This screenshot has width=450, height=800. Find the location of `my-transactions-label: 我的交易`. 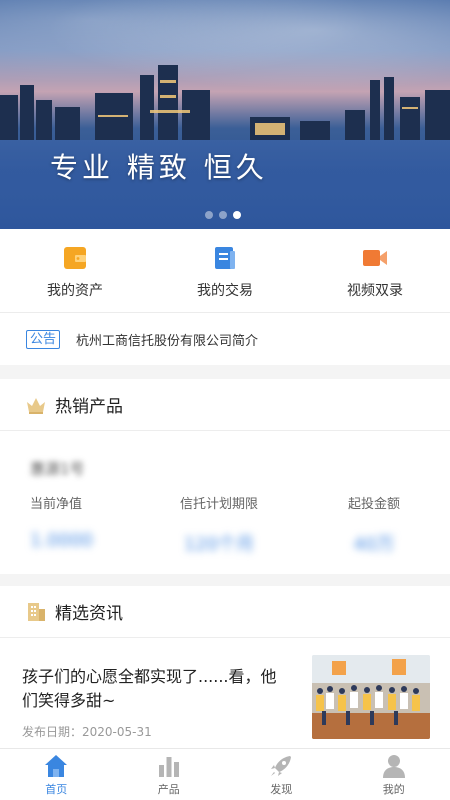

my-transactions-label: 我的交易 is located at coordinates (225, 291).